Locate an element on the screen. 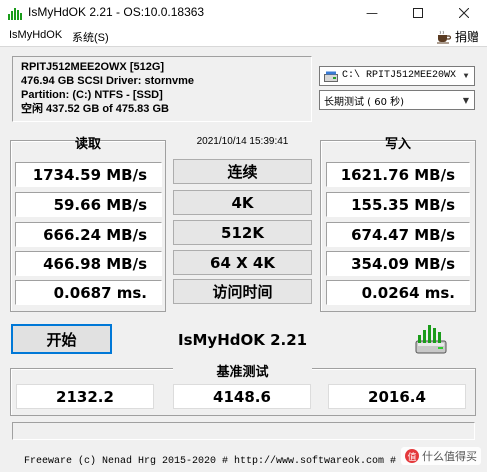  start-button: 开始 is located at coordinates (61, 339).